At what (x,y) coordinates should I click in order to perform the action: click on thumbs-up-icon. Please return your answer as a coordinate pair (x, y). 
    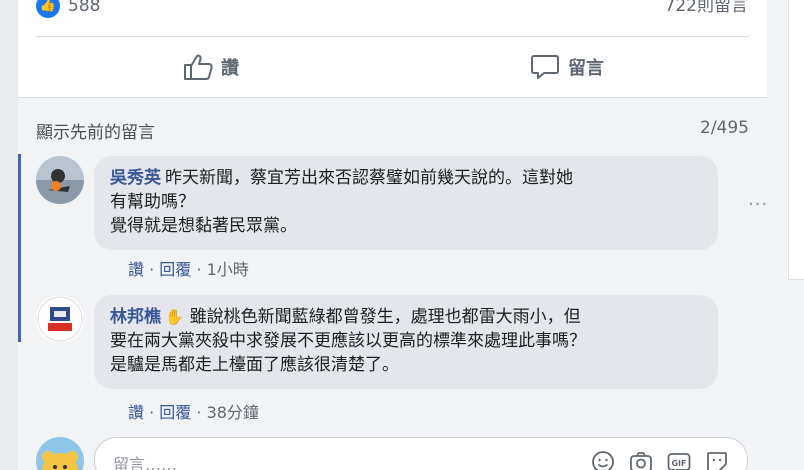
    Looking at the image, I should click on (198, 67).